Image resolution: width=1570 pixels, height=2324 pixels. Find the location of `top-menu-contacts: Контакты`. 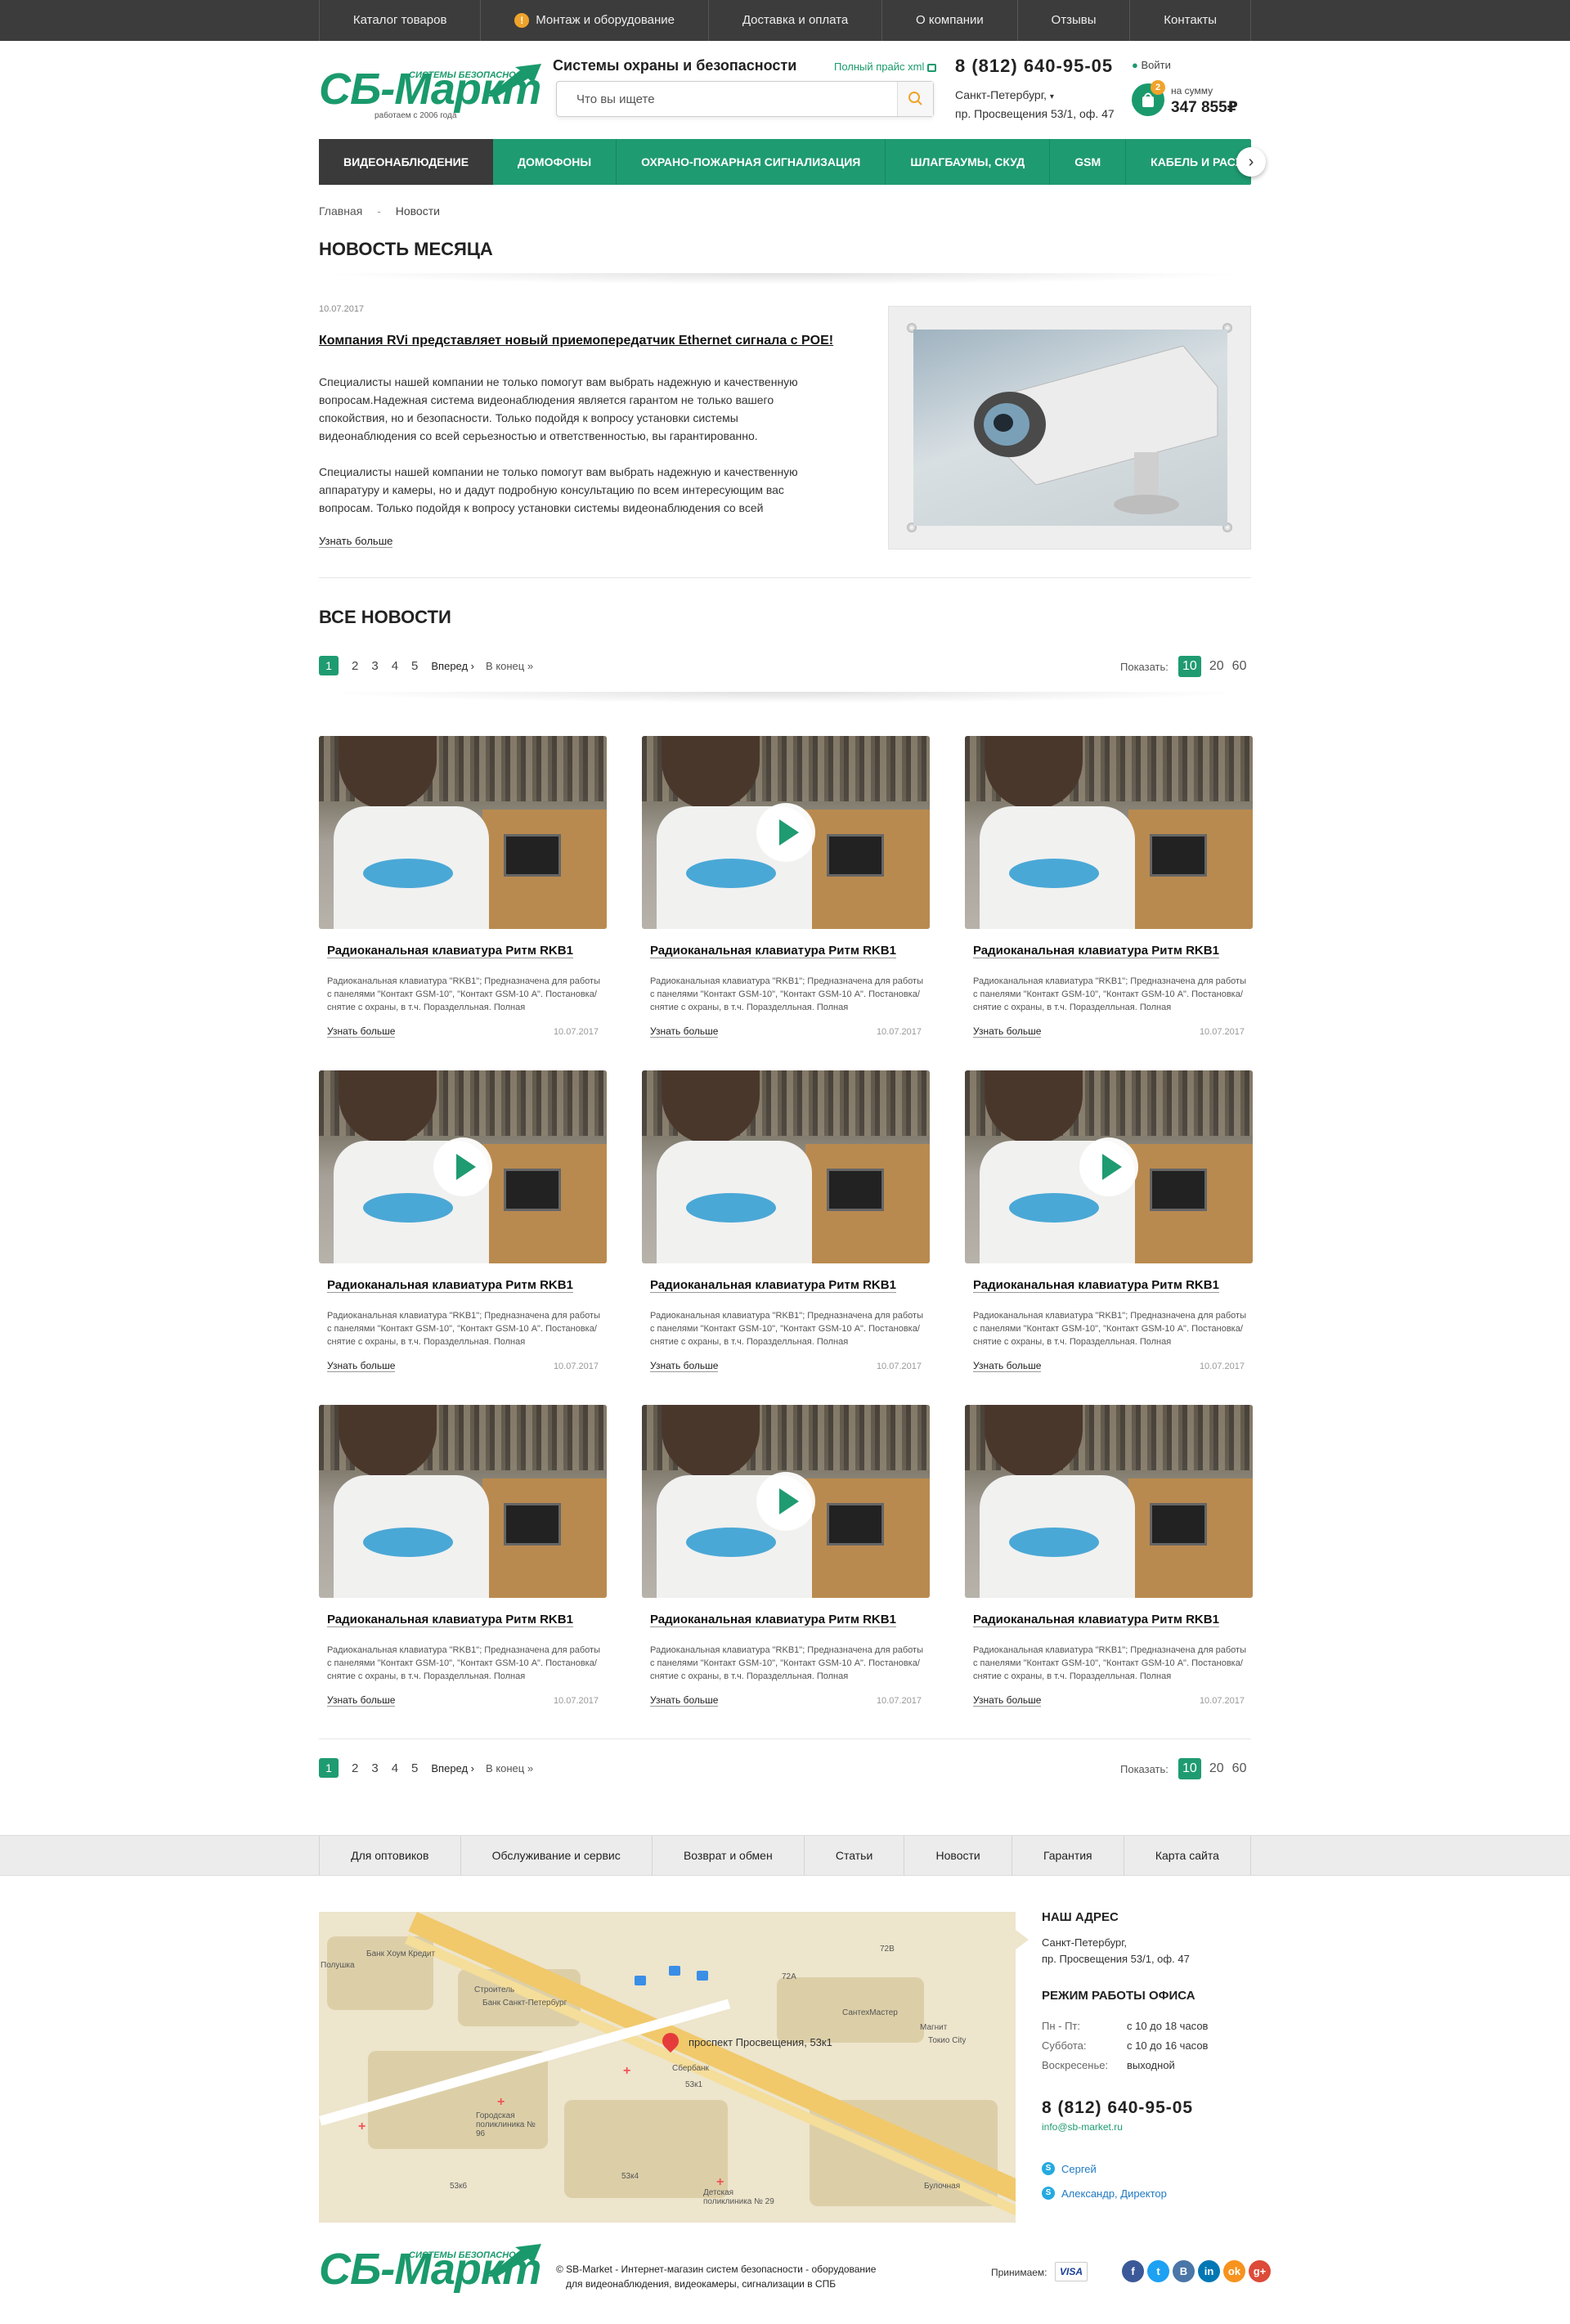

top-menu-contacts: Контакты is located at coordinates (1190, 21).